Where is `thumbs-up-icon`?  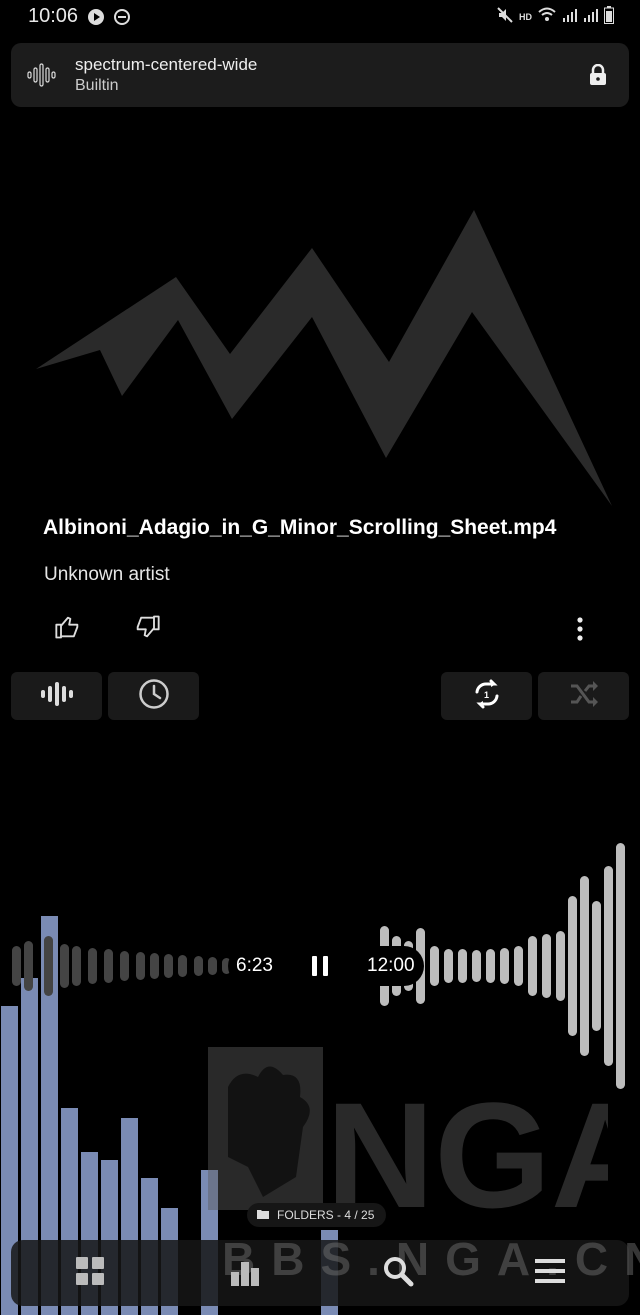 thumbs-up-icon is located at coordinates (68, 629).